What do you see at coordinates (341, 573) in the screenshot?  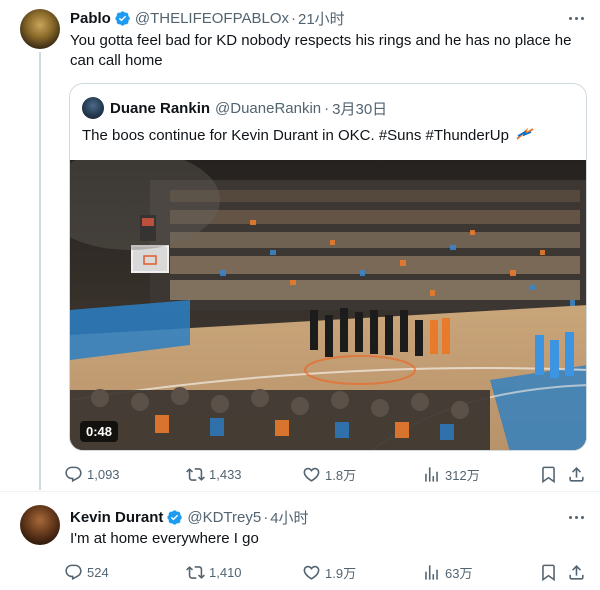 I see `like-count: 1.9万` at bounding box center [341, 573].